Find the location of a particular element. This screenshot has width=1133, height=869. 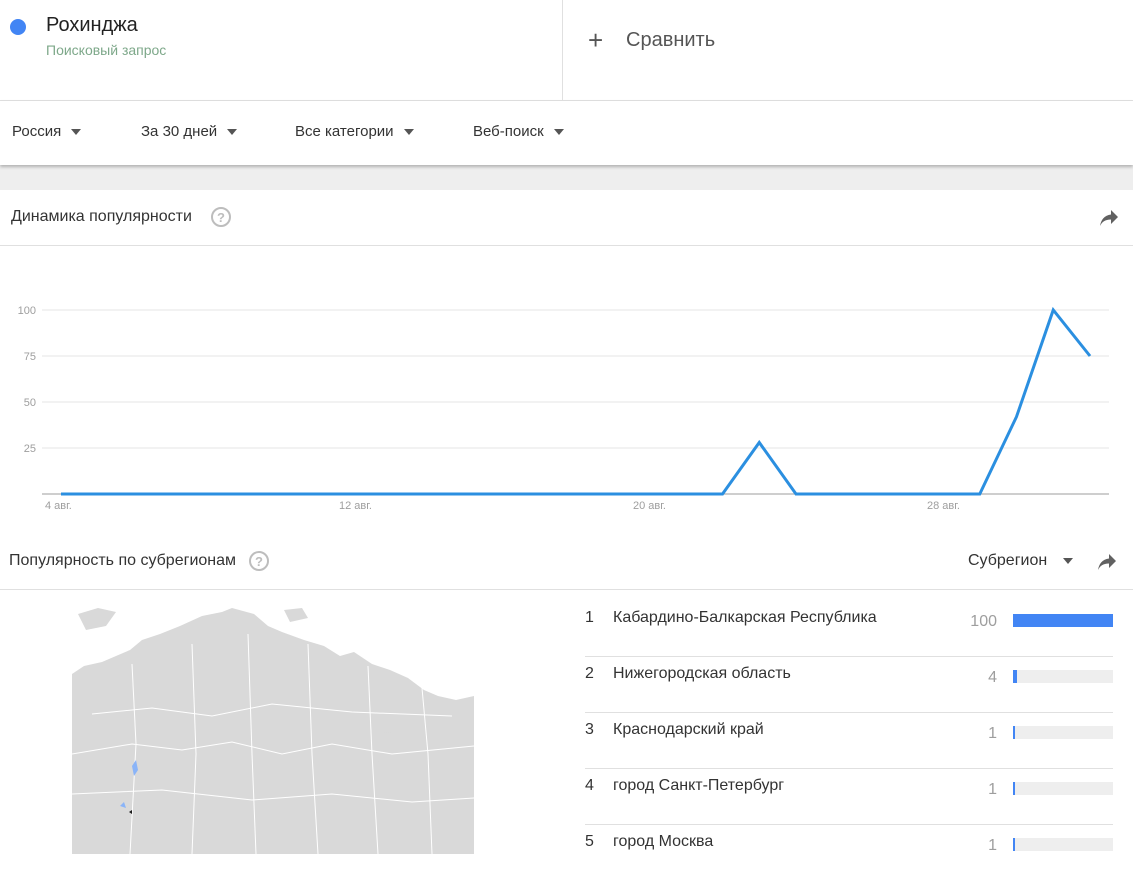

region-name: город Москва is located at coordinates (663, 842).